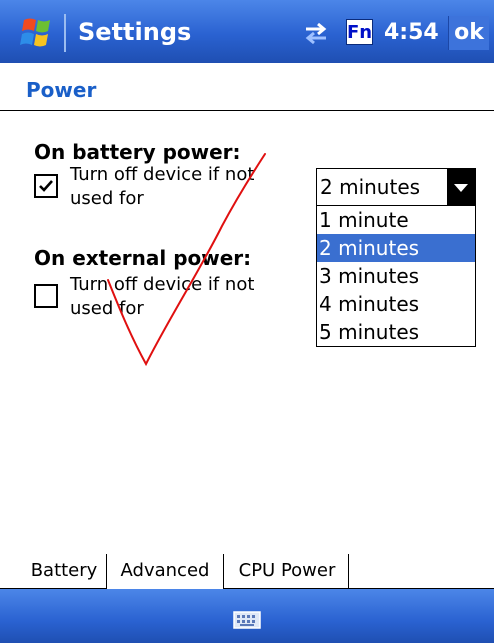 This screenshot has height=643, width=494. I want to click on timeout-option-1-minute: 1 minute, so click(396, 220).